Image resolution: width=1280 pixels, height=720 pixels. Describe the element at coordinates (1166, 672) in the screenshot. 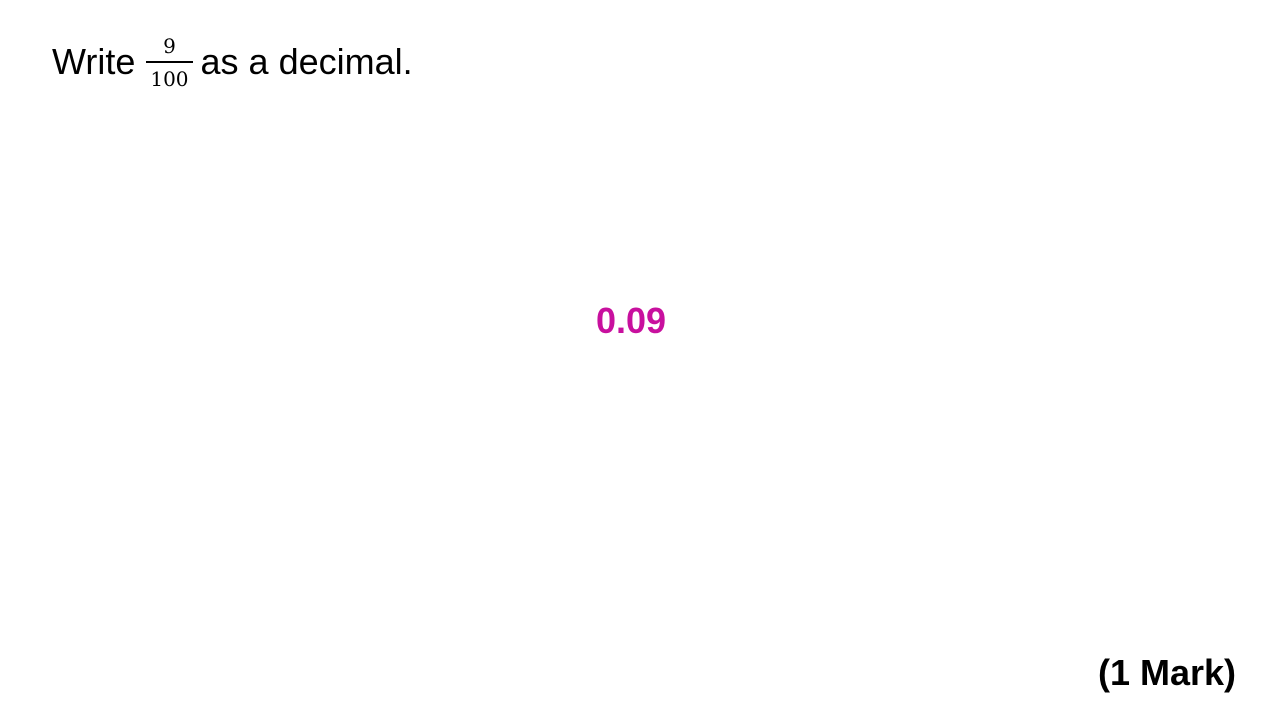

I see `marks-label: (1 Mark)` at that location.